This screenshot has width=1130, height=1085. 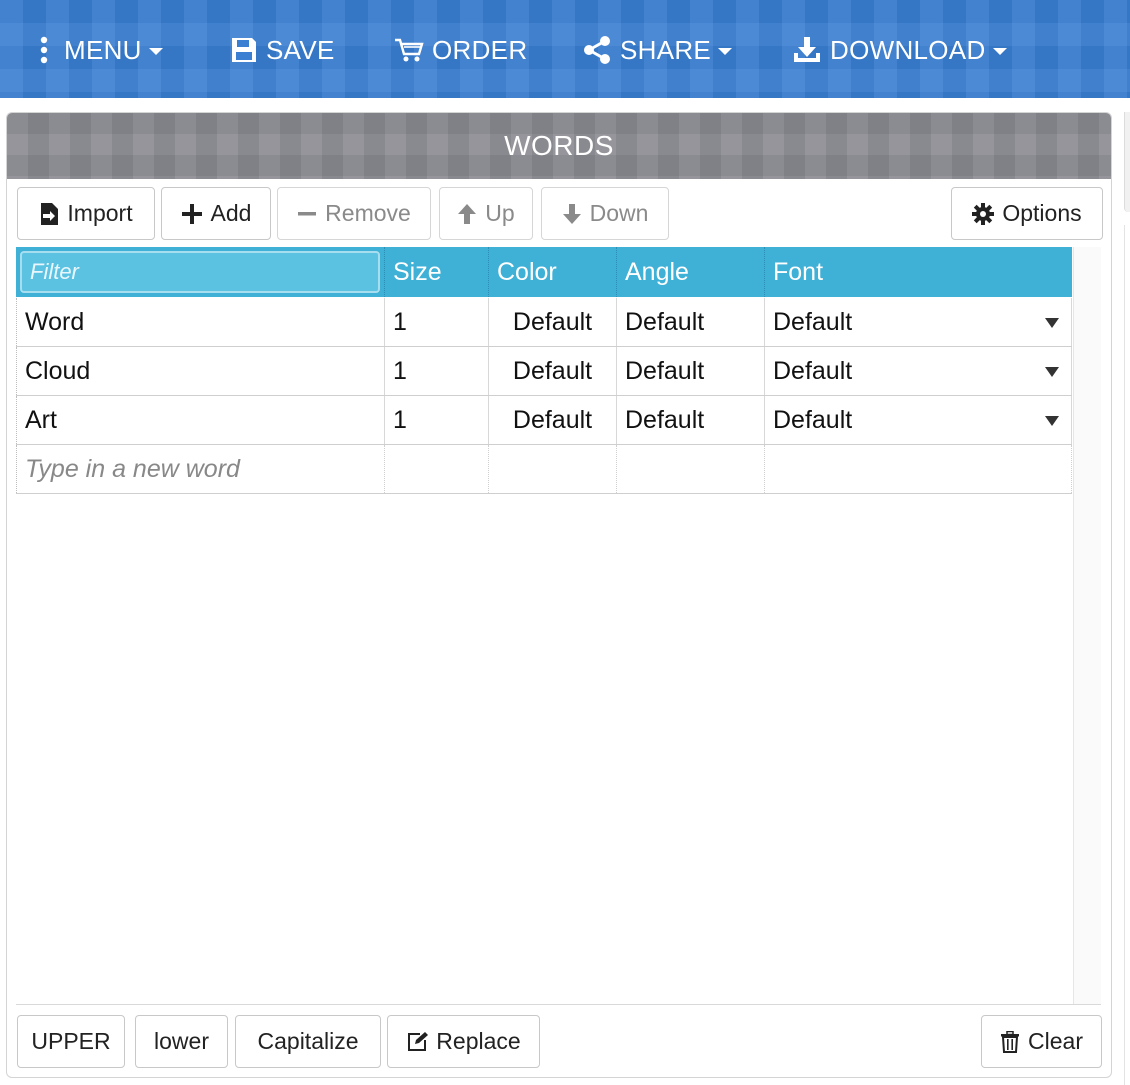 I want to click on shopping-cart-icon, so click(x=409, y=50).